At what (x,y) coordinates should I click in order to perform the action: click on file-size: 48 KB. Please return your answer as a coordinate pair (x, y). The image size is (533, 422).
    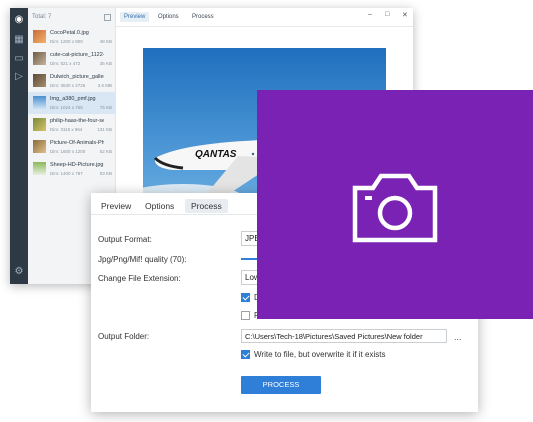
    Looking at the image, I should click on (105, 41).